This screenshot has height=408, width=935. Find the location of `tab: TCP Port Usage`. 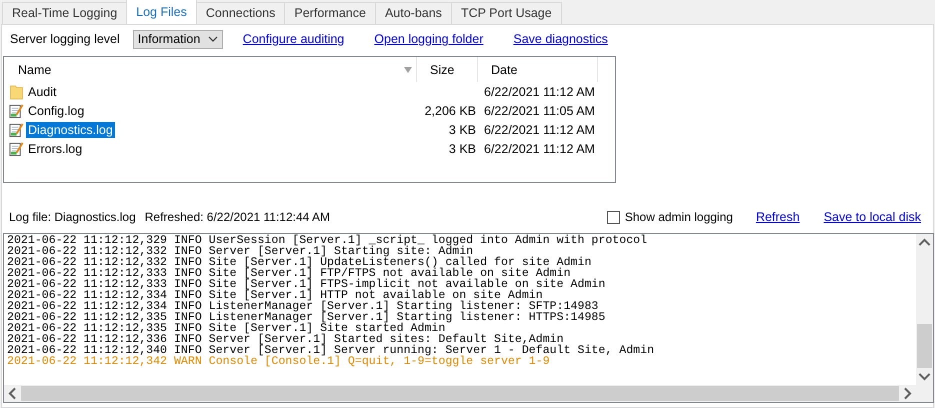

tab: TCP Port Usage is located at coordinates (506, 13).